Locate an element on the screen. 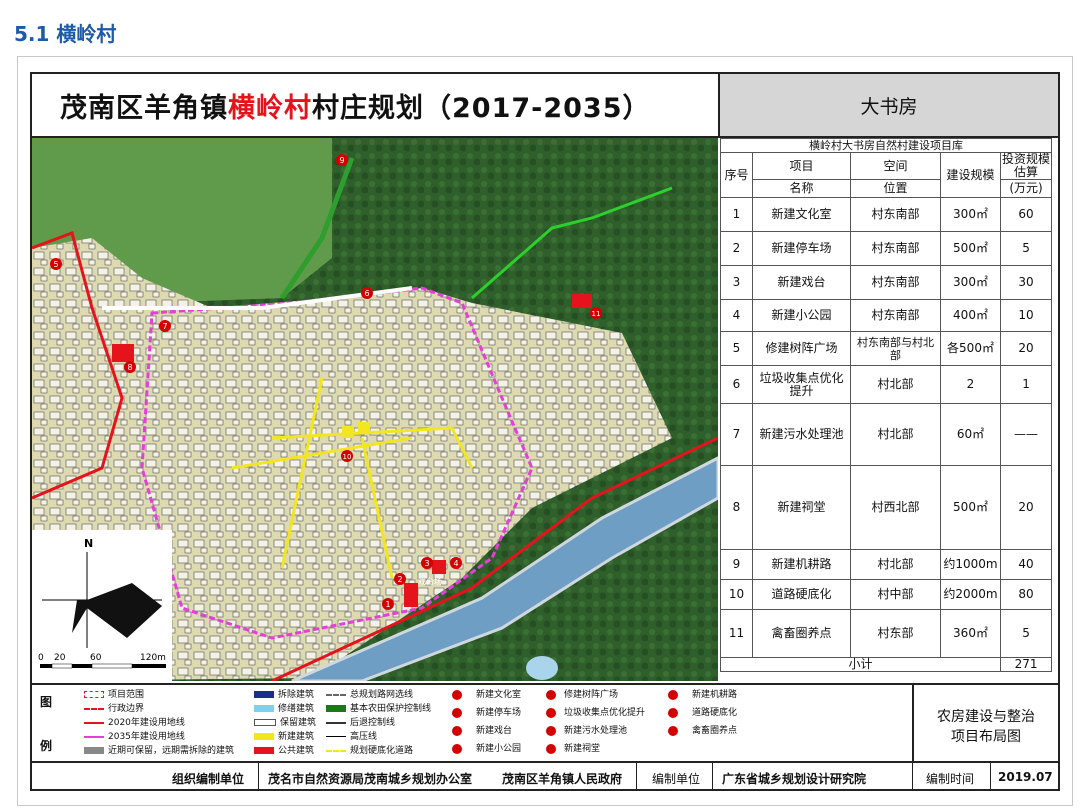  cell-invest: 60 is located at coordinates (1026, 214).